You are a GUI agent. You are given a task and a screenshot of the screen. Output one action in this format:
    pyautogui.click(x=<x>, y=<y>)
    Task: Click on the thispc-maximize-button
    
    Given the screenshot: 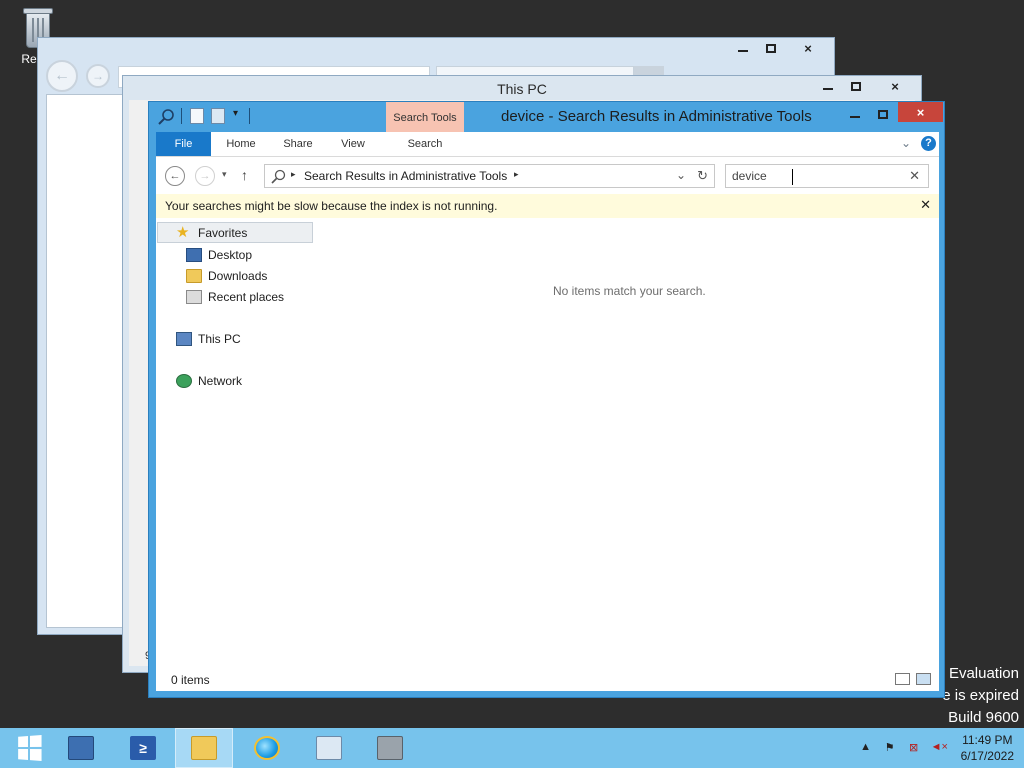 What is the action you would take?
    pyautogui.click(x=856, y=86)
    